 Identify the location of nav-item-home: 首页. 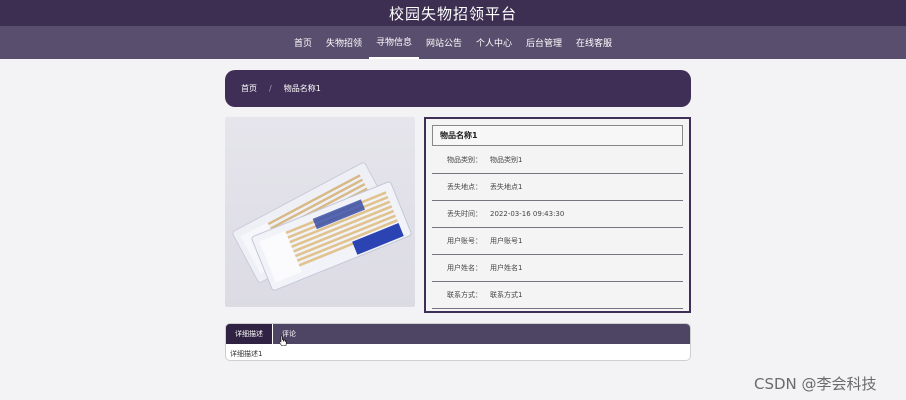
(303, 42).